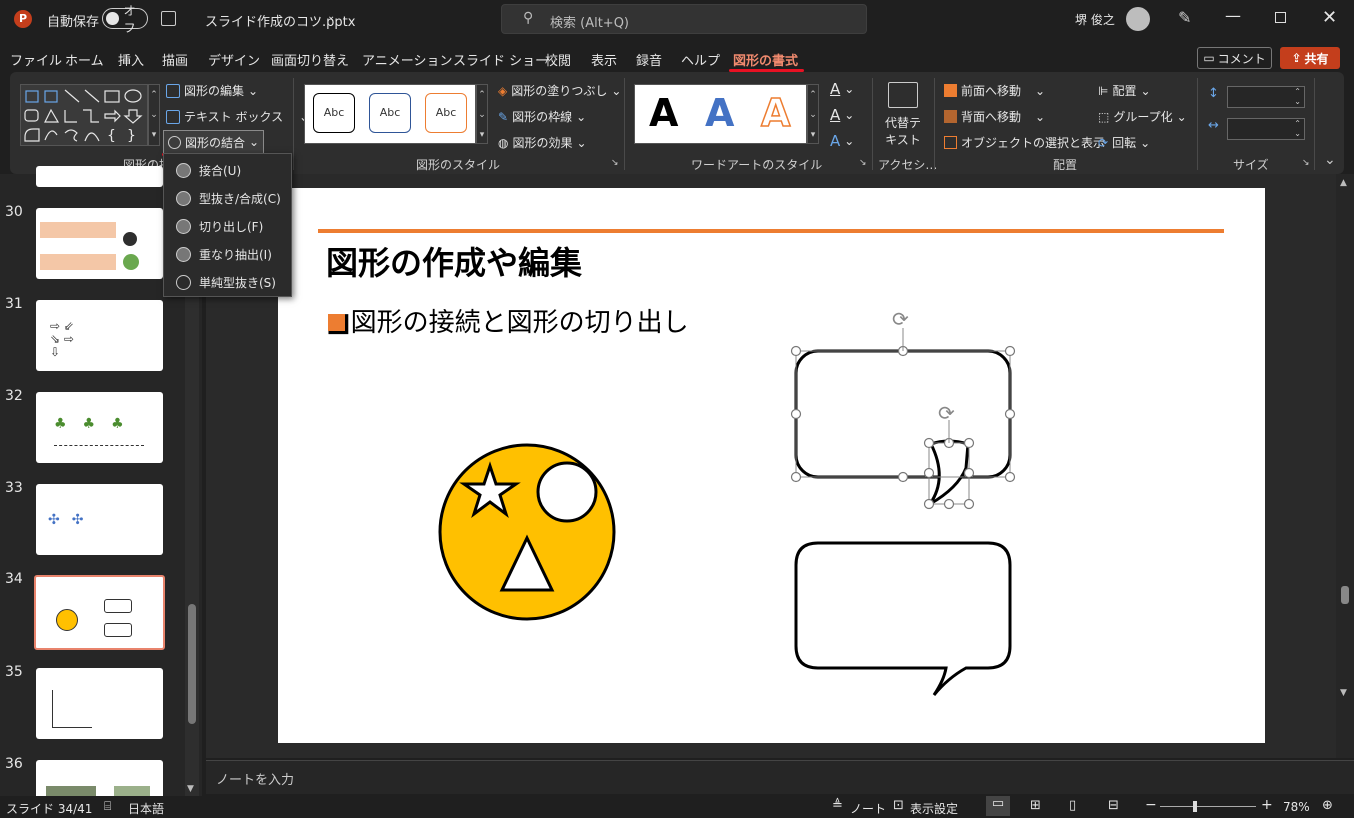  What do you see at coordinates (1234, 58) in the screenshot?
I see `comment-button: ▭ コメント` at bounding box center [1234, 58].